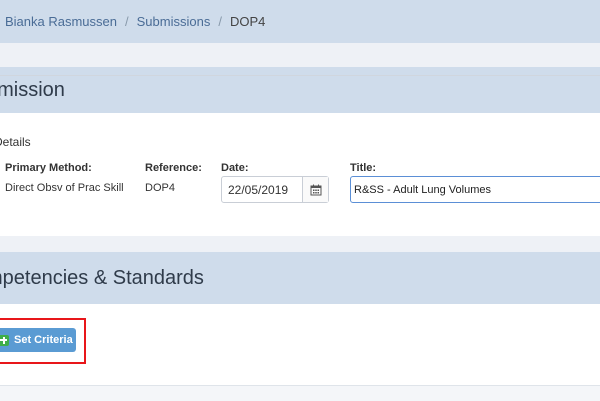 Image resolution: width=600 pixels, height=401 pixels. Describe the element at coordinates (300, 393) in the screenshot. I see `next-panel-edge` at that location.